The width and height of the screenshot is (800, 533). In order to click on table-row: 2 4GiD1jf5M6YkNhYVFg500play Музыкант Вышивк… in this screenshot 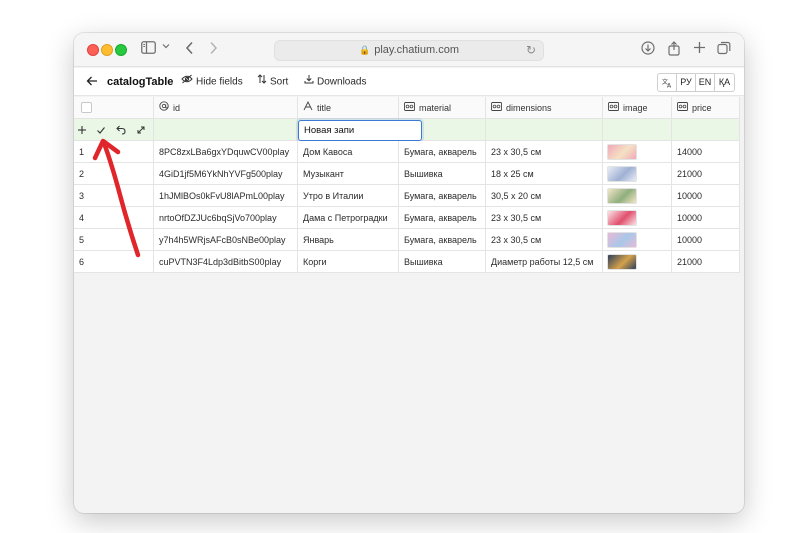, I will do `click(409, 174)`.